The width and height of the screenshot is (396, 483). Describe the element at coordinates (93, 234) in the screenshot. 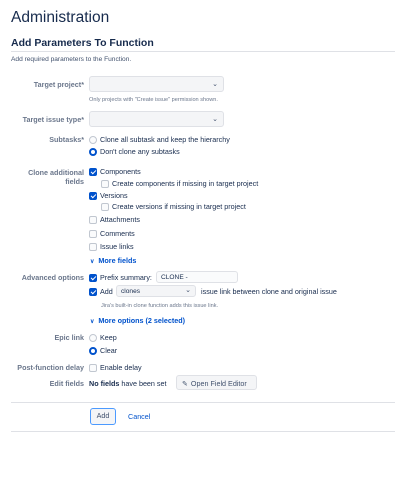

I see `comments-checkbox` at that location.